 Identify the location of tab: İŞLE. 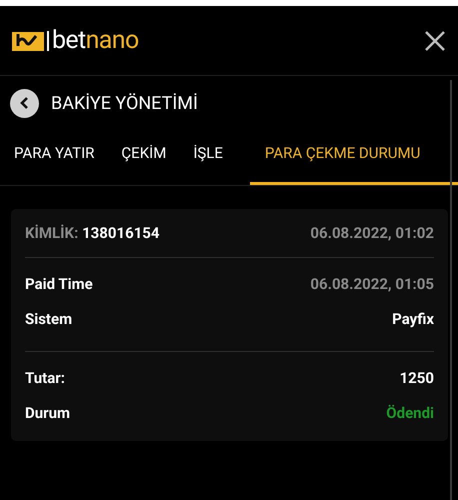
(221, 162).